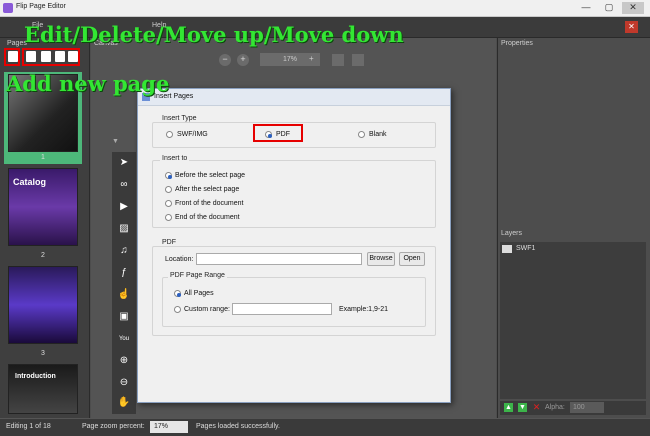 The height and width of the screenshot is (436, 650). Describe the element at coordinates (522, 407) in the screenshot. I see `layer-down-icon: ▼` at that location.